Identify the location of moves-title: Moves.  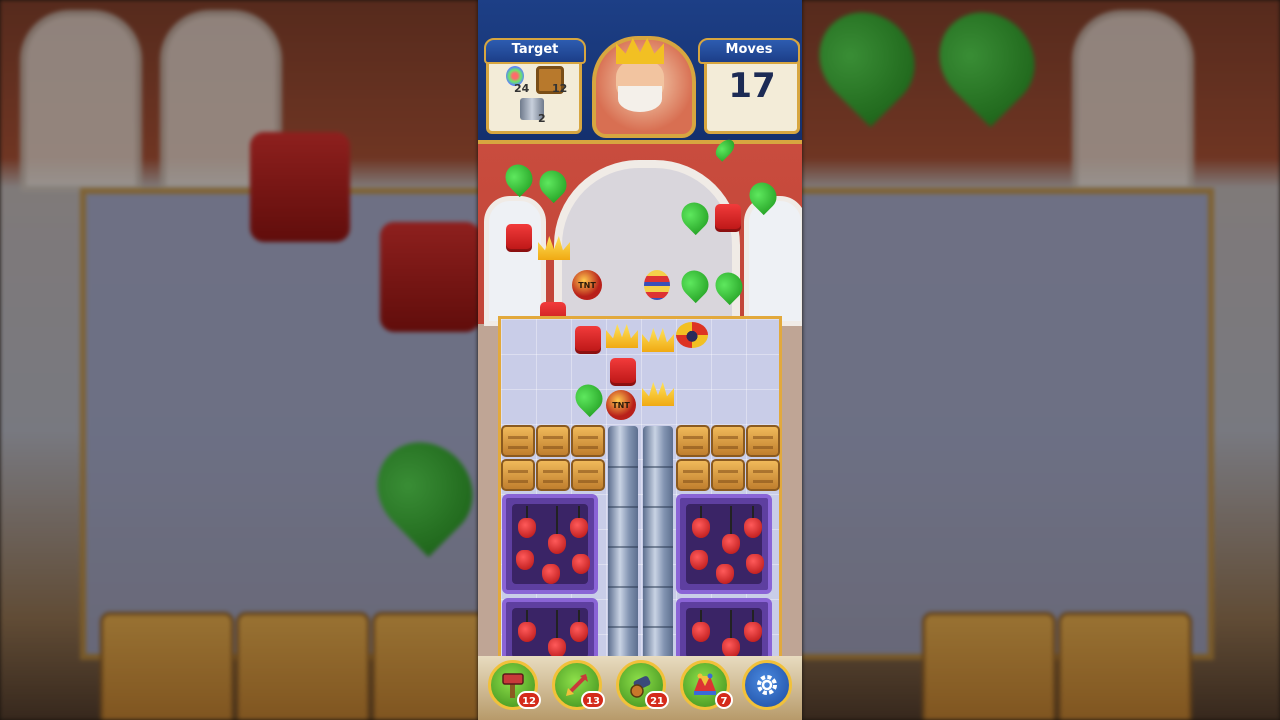
(749, 51).